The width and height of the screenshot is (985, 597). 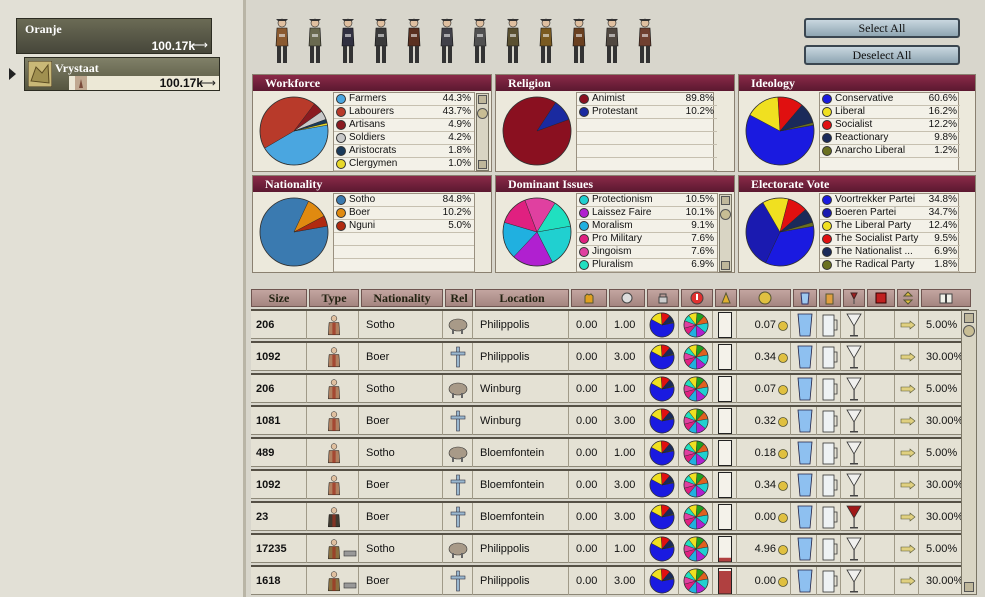 I want to click on deselect-all-button: Deselect All, so click(x=882, y=55).